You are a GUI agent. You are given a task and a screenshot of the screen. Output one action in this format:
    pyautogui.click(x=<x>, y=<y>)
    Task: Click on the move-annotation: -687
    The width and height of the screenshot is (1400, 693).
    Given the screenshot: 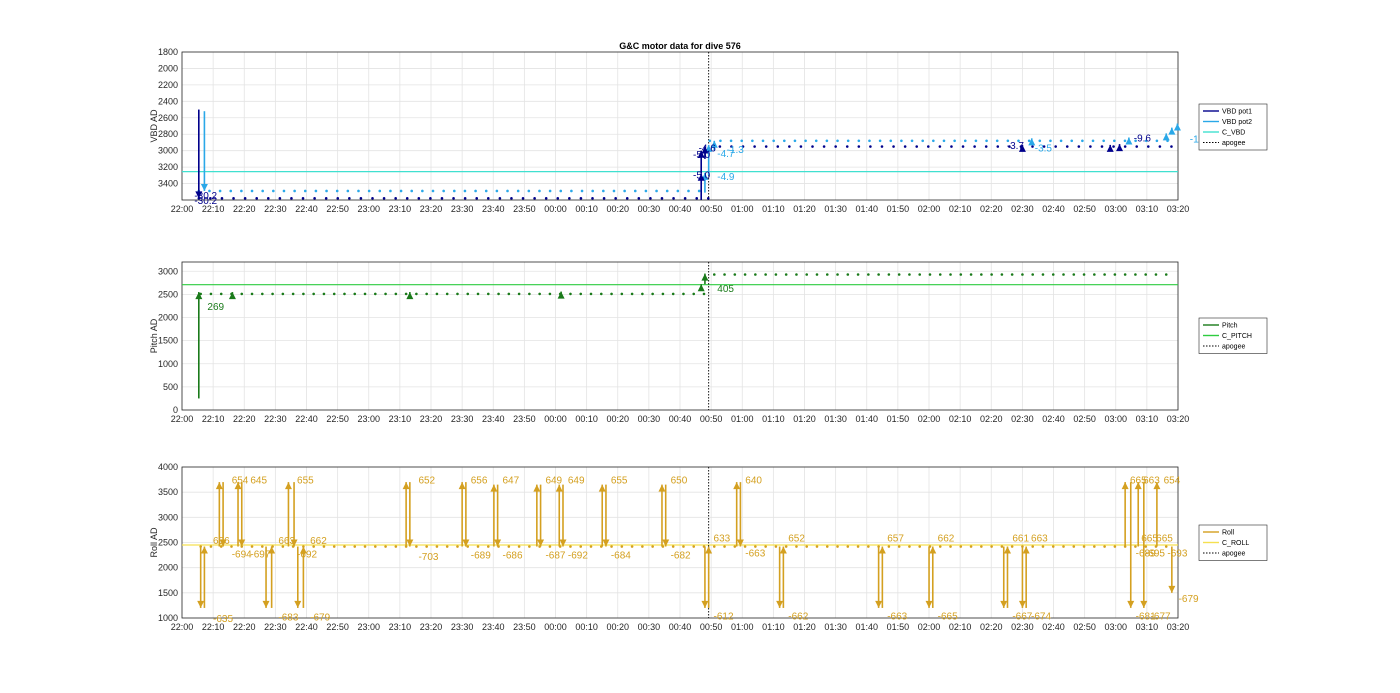 What is the action you would take?
    pyautogui.click(x=555, y=556)
    